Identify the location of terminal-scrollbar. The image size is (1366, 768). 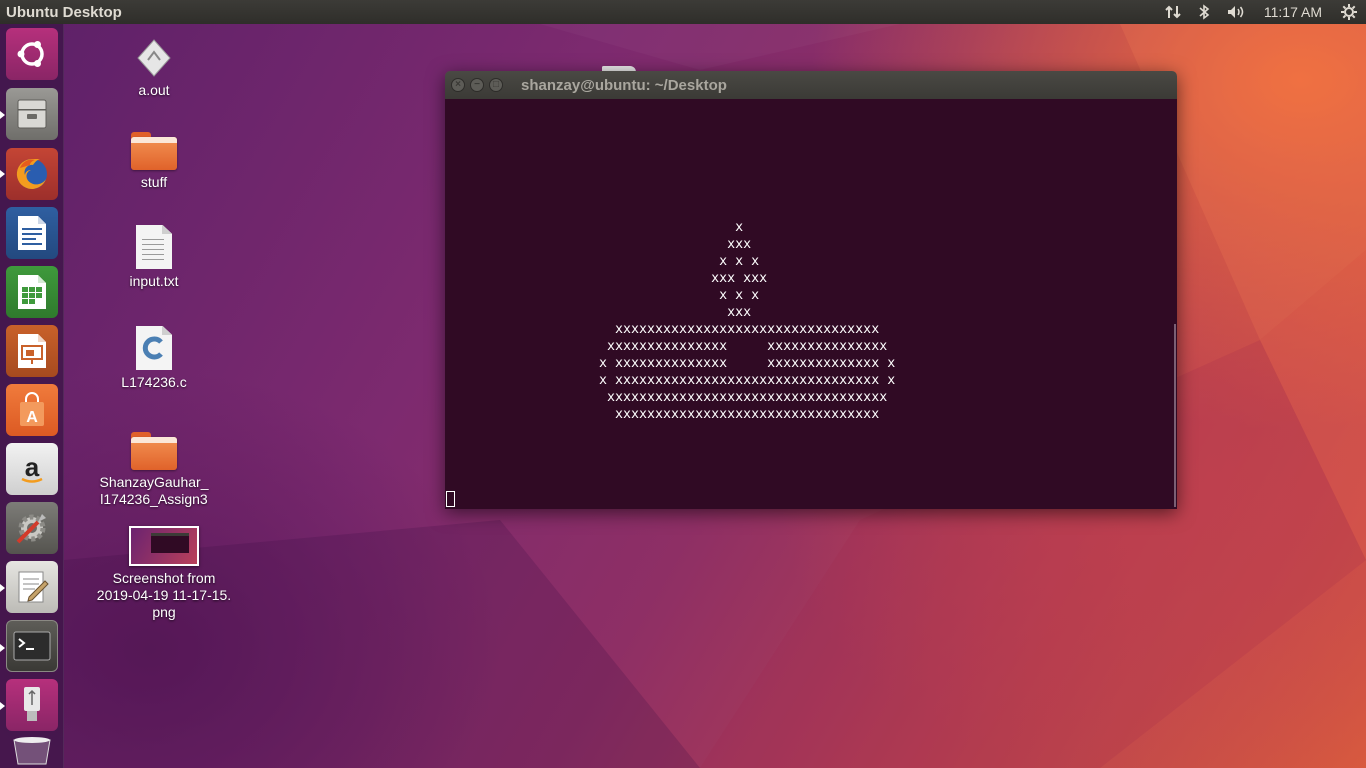
(1175, 415).